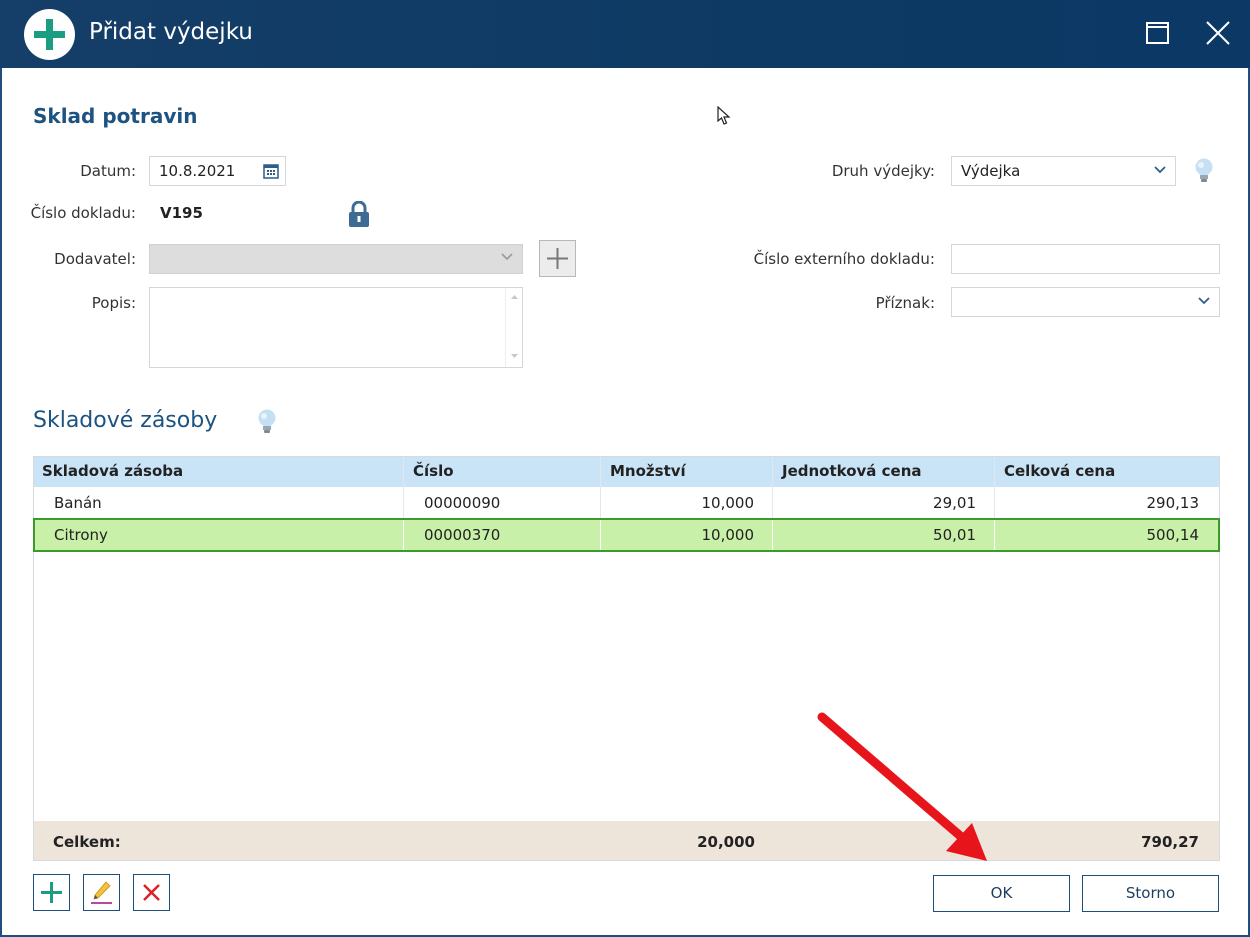 This screenshot has width=1250, height=937. Describe the element at coordinates (113, 303) in the screenshot. I see `popis-label: Popis:` at that location.